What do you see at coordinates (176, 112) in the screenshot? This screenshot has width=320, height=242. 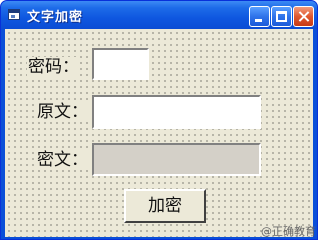 I see `plaintext-input` at bounding box center [176, 112].